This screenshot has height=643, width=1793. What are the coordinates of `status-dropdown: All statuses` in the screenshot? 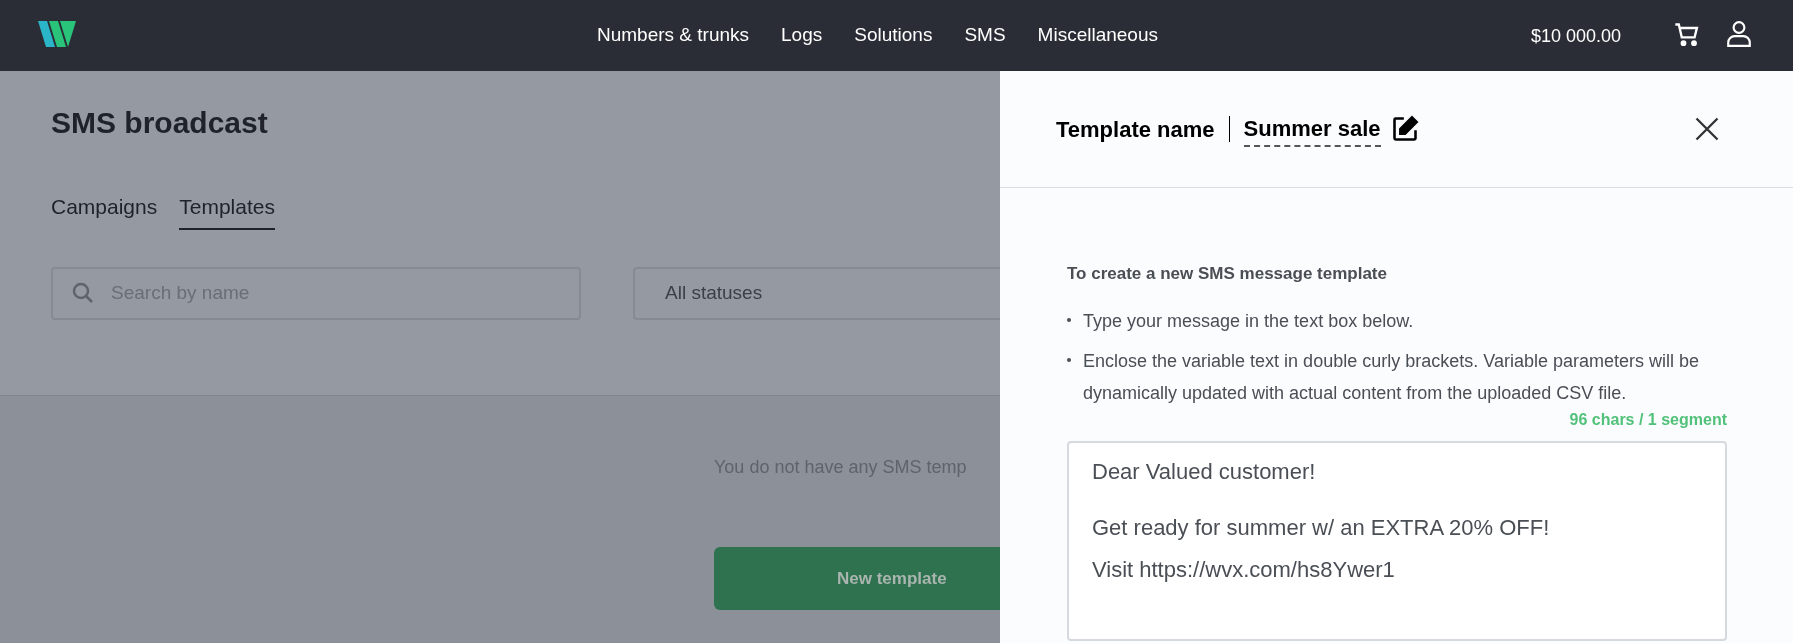 It's located at (816, 293).